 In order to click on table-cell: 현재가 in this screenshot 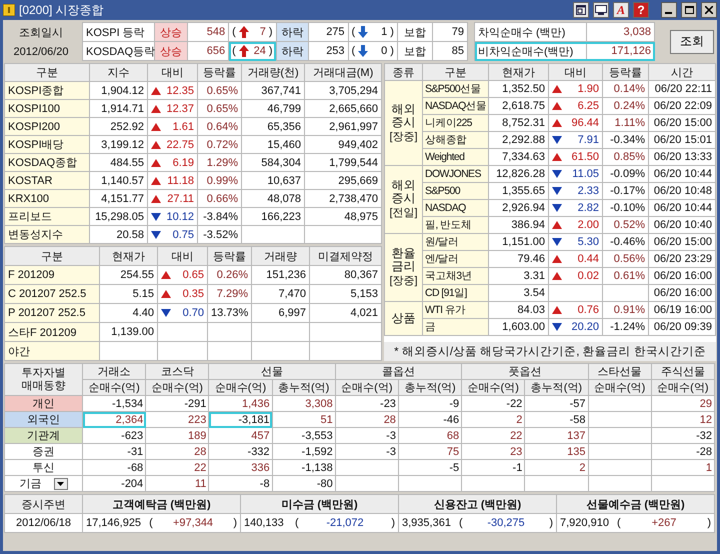, I will do `click(518, 72)`.